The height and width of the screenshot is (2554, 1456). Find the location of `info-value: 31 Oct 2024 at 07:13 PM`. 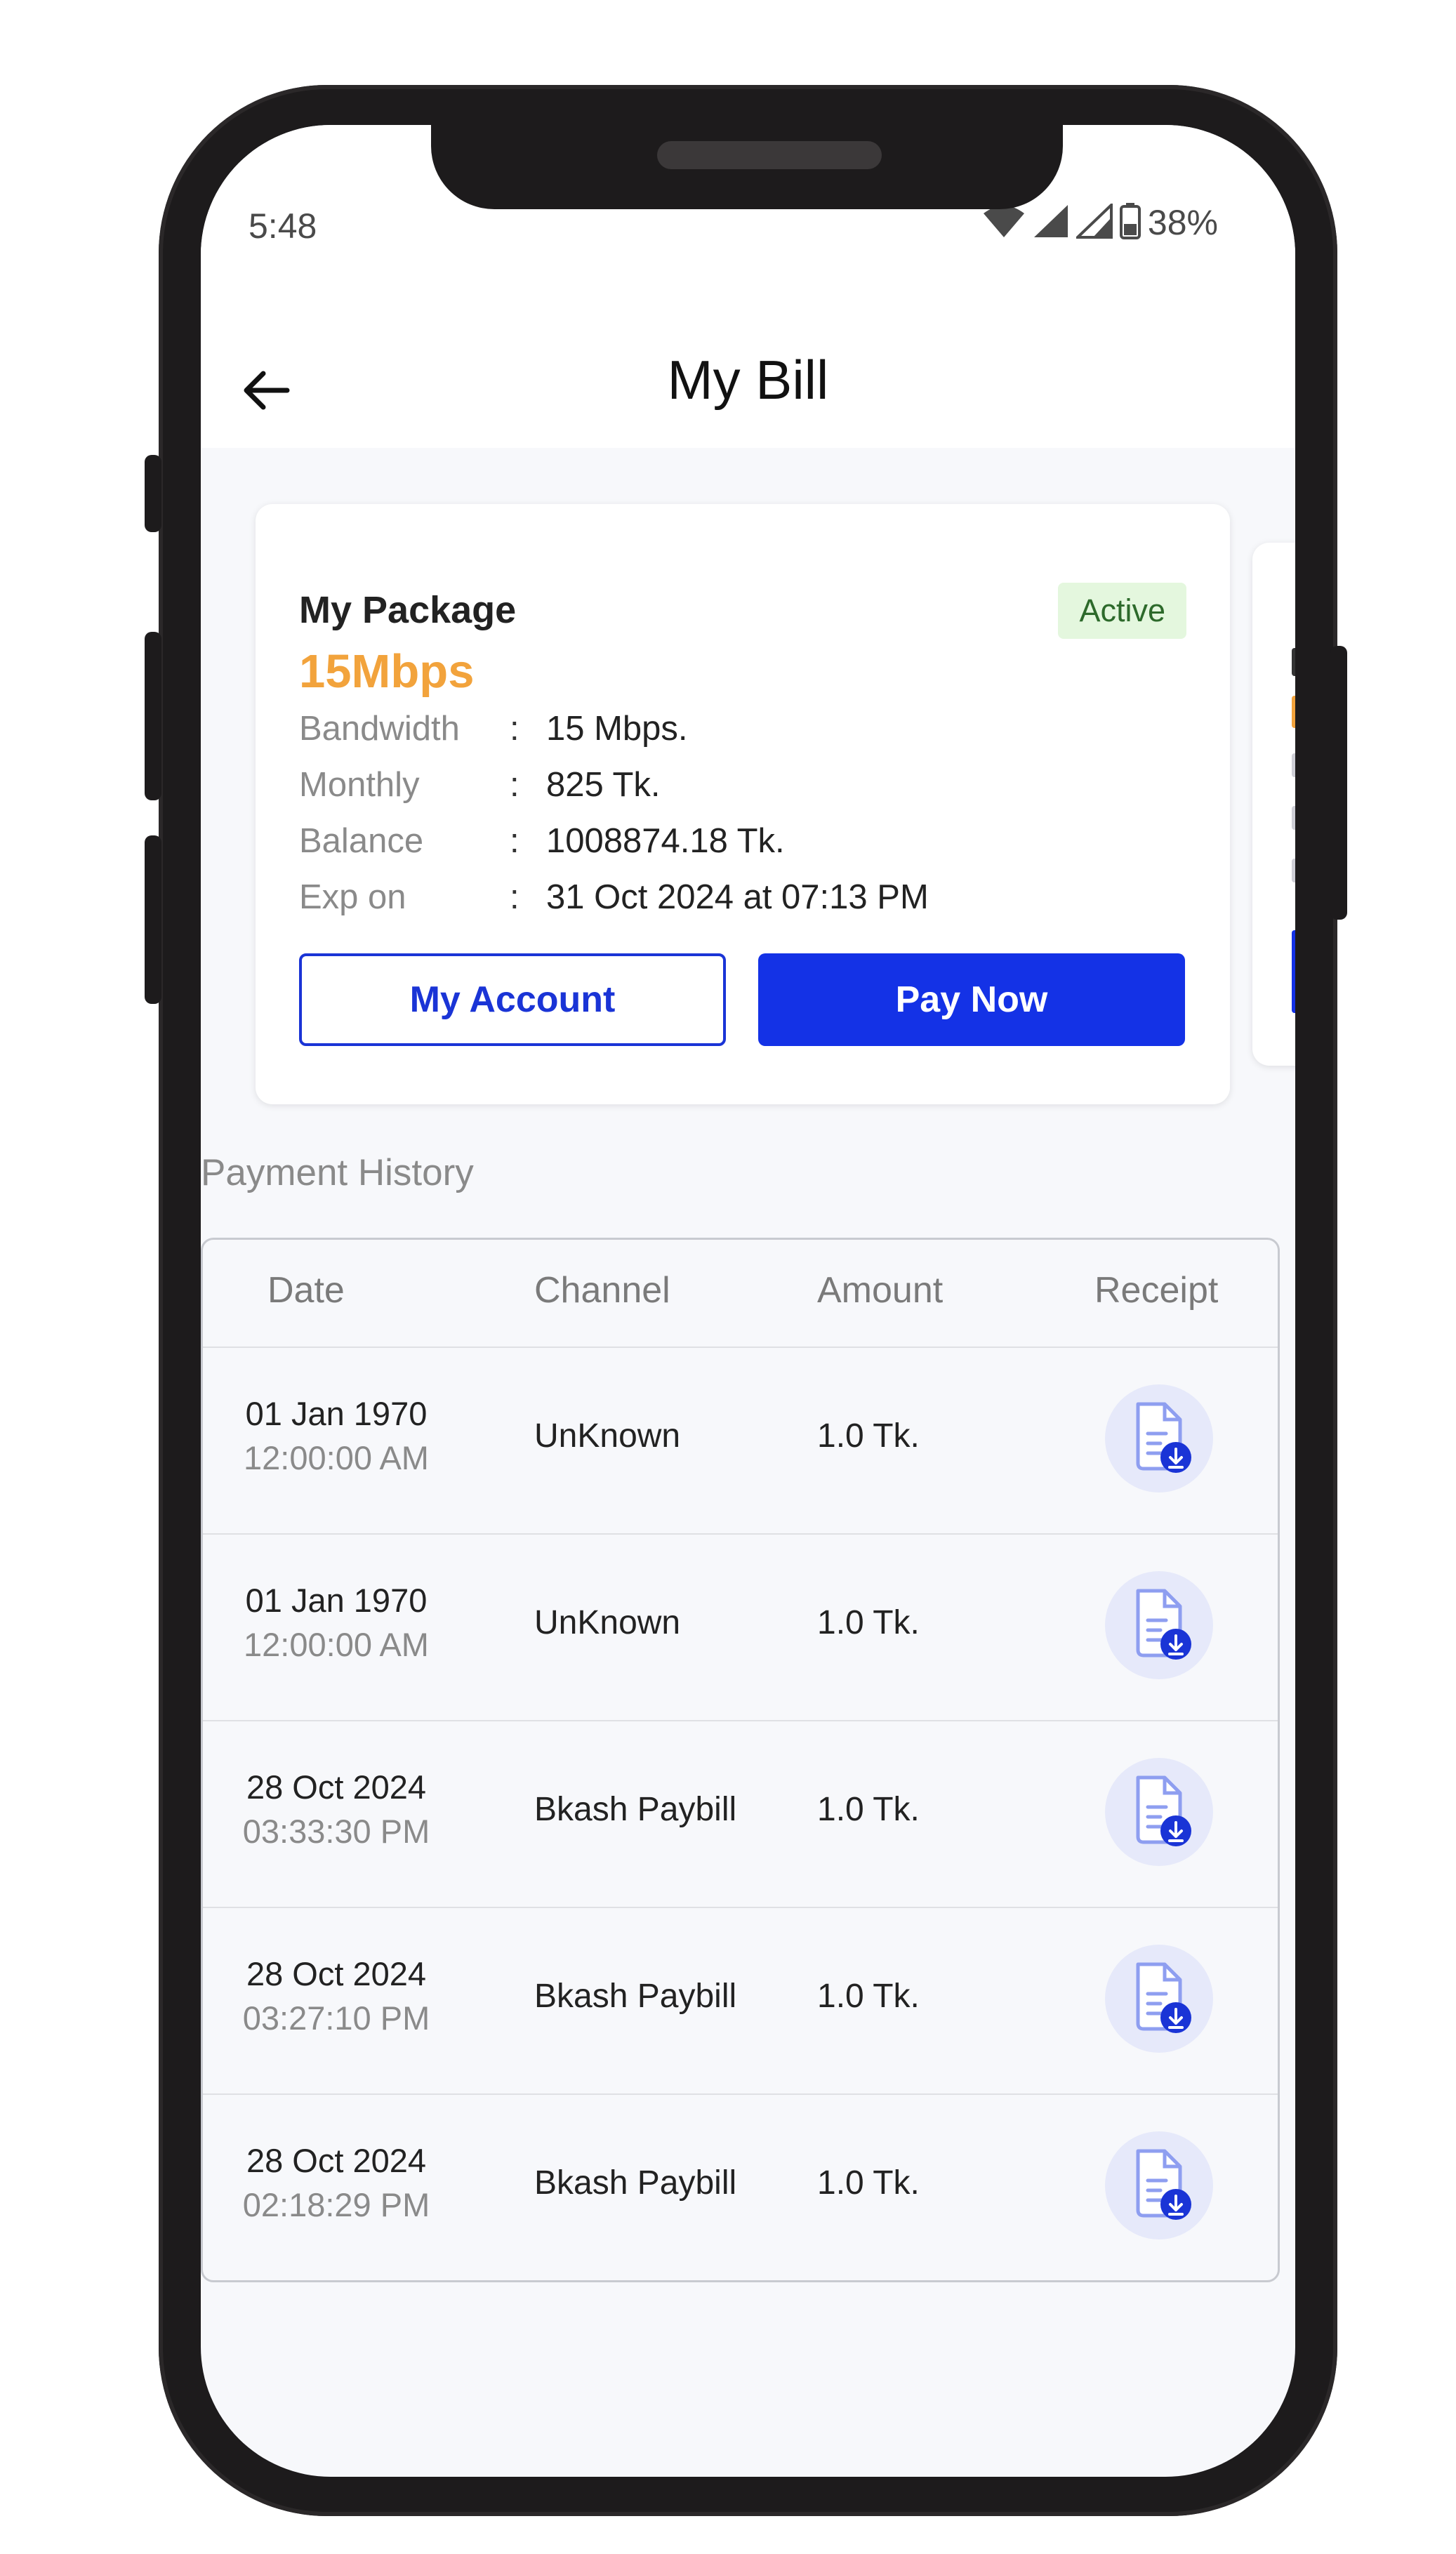

info-value: 31 Oct 2024 at 07:13 PM is located at coordinates (737, 897).